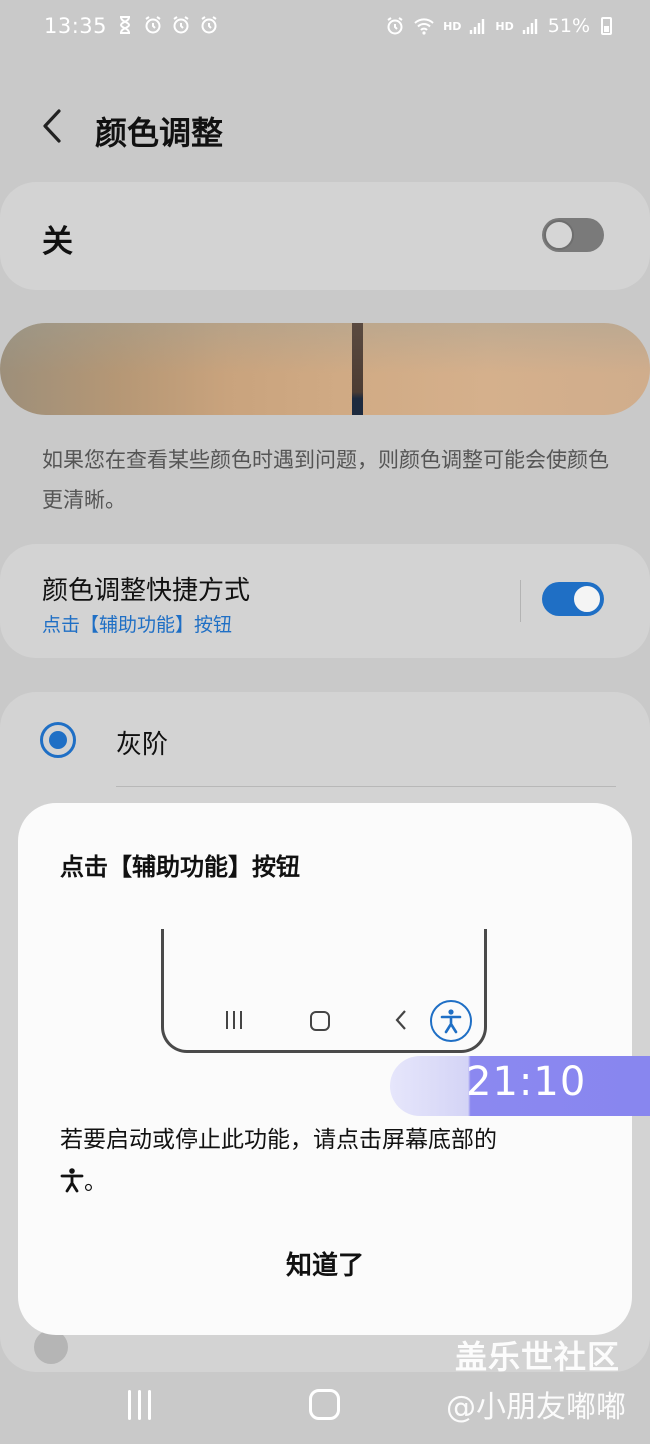 Image resolution: width=650 pixels, height=1444 pixels. Describe the element at coordinates (146, 591) in the screenshot. I see `shortcut-title: 颜色调整快捷方式` at that location.